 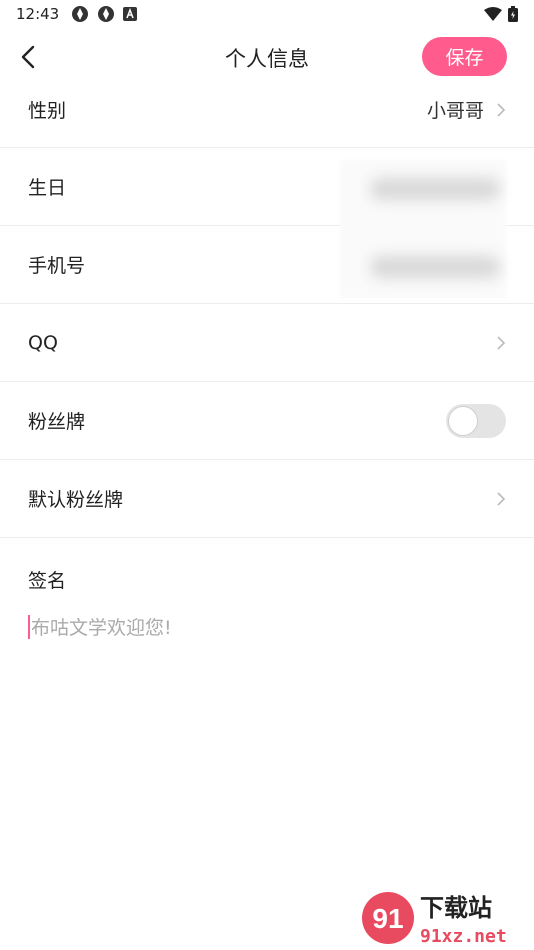 What do you see at coordinates (513, 14) in the screenshot?
I see `battery-icon` at bounding box center [513, 14].